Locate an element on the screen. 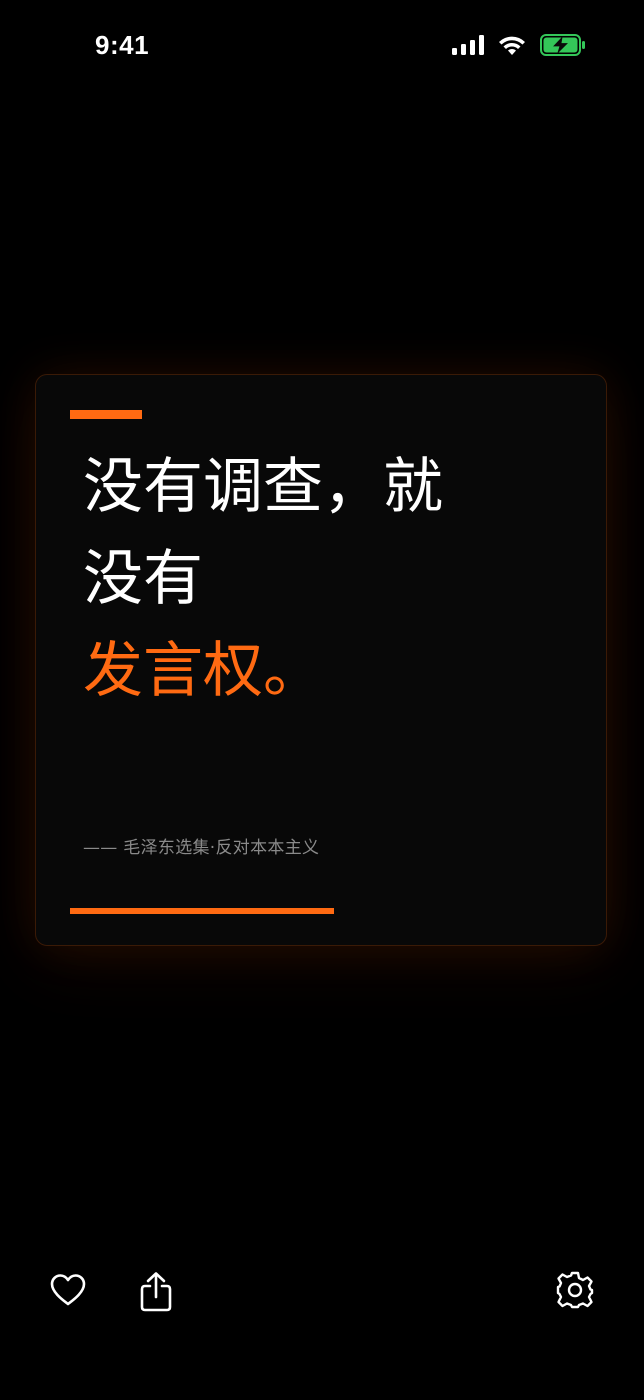 The height and width of the screenshot is (1400, 644). quote-highlight: 发言权。 is located at coordinates (203, 671).